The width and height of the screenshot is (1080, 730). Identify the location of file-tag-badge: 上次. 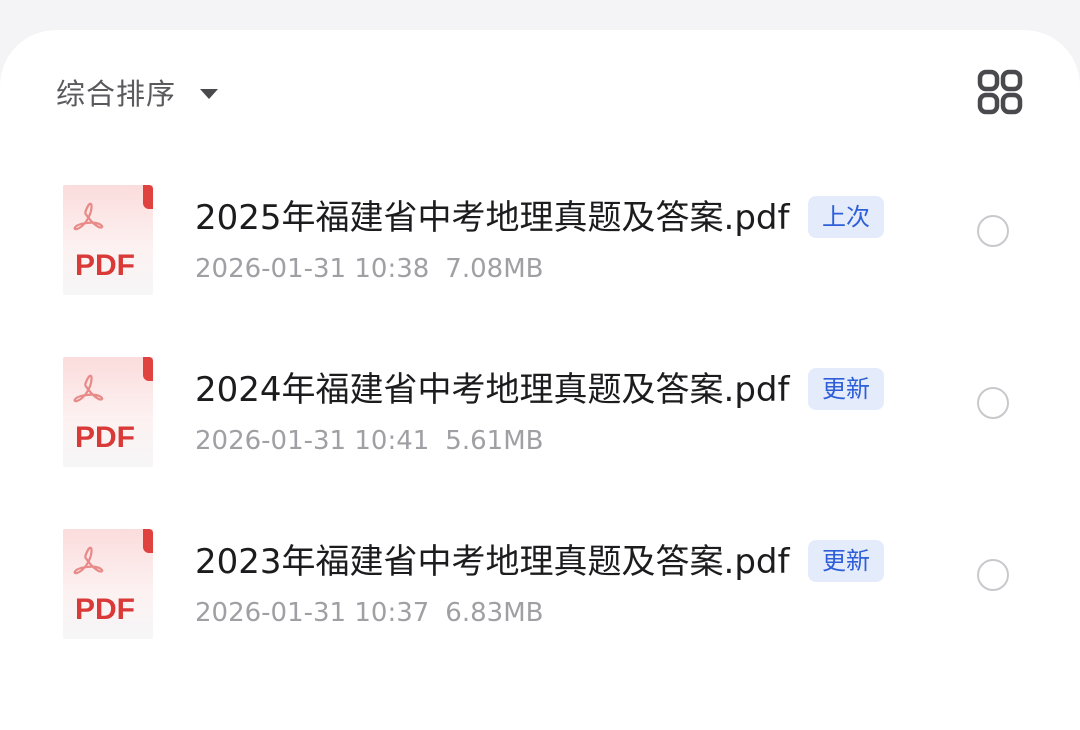
(846, 217).